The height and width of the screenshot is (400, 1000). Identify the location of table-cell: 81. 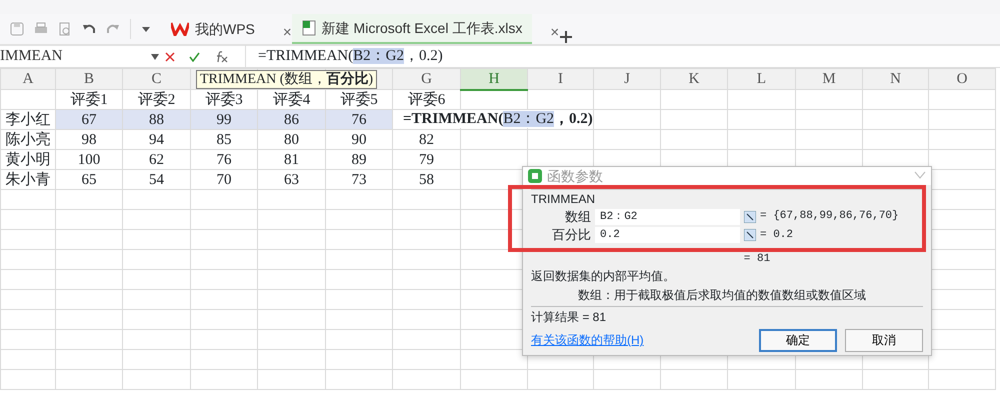
(291, 160).